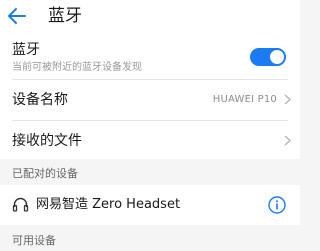  Describe the element at coordinates (268, 57) in the screenshot. I see `bluetooth-toggle` at that location.